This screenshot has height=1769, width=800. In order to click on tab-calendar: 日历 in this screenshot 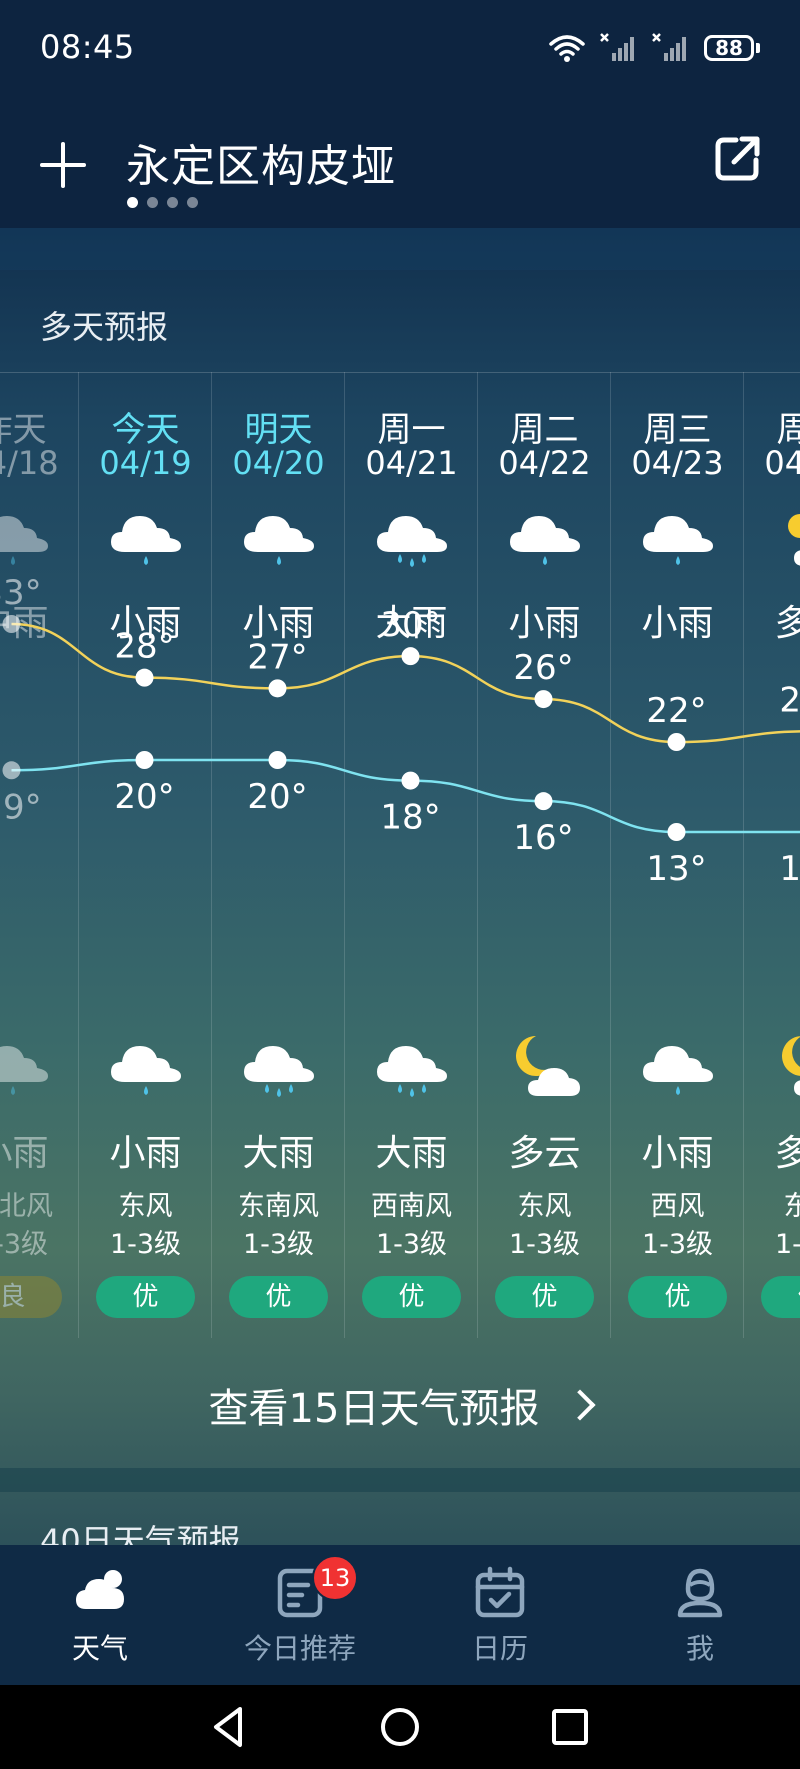, I will do `click(500, 1615)`.